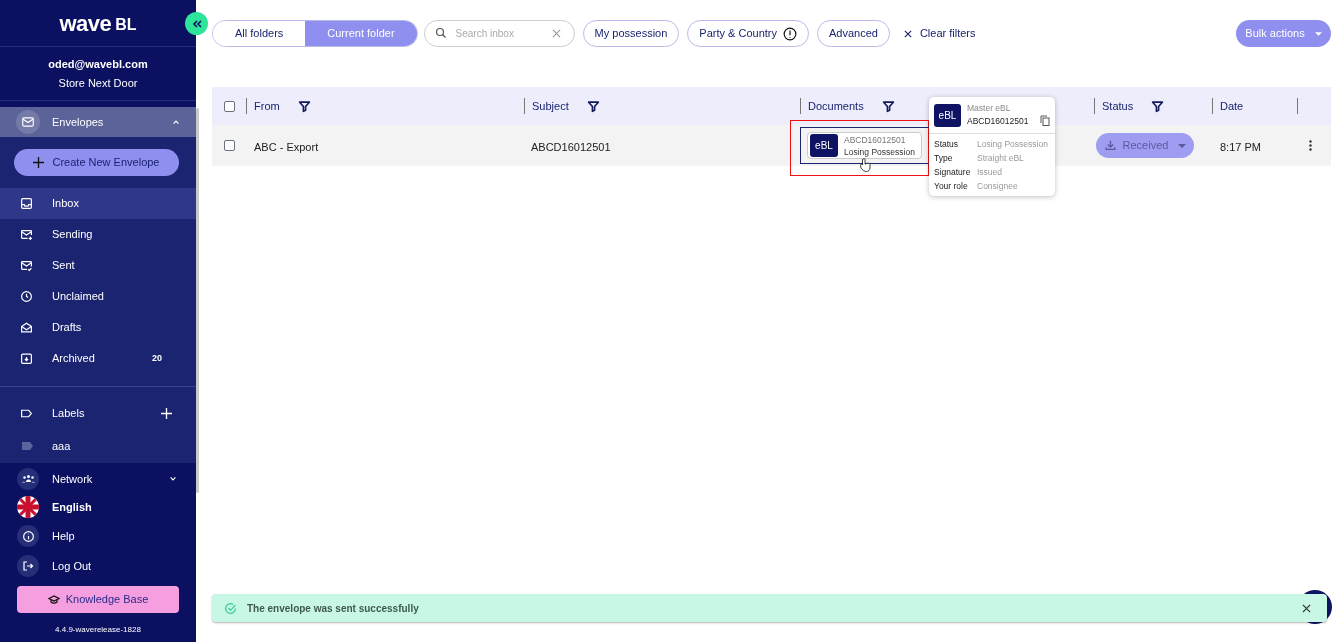  What do you see at coordinates (951, 186) in the screenshot?
I see `field-label: Your role` at bounding box center [951, 186].